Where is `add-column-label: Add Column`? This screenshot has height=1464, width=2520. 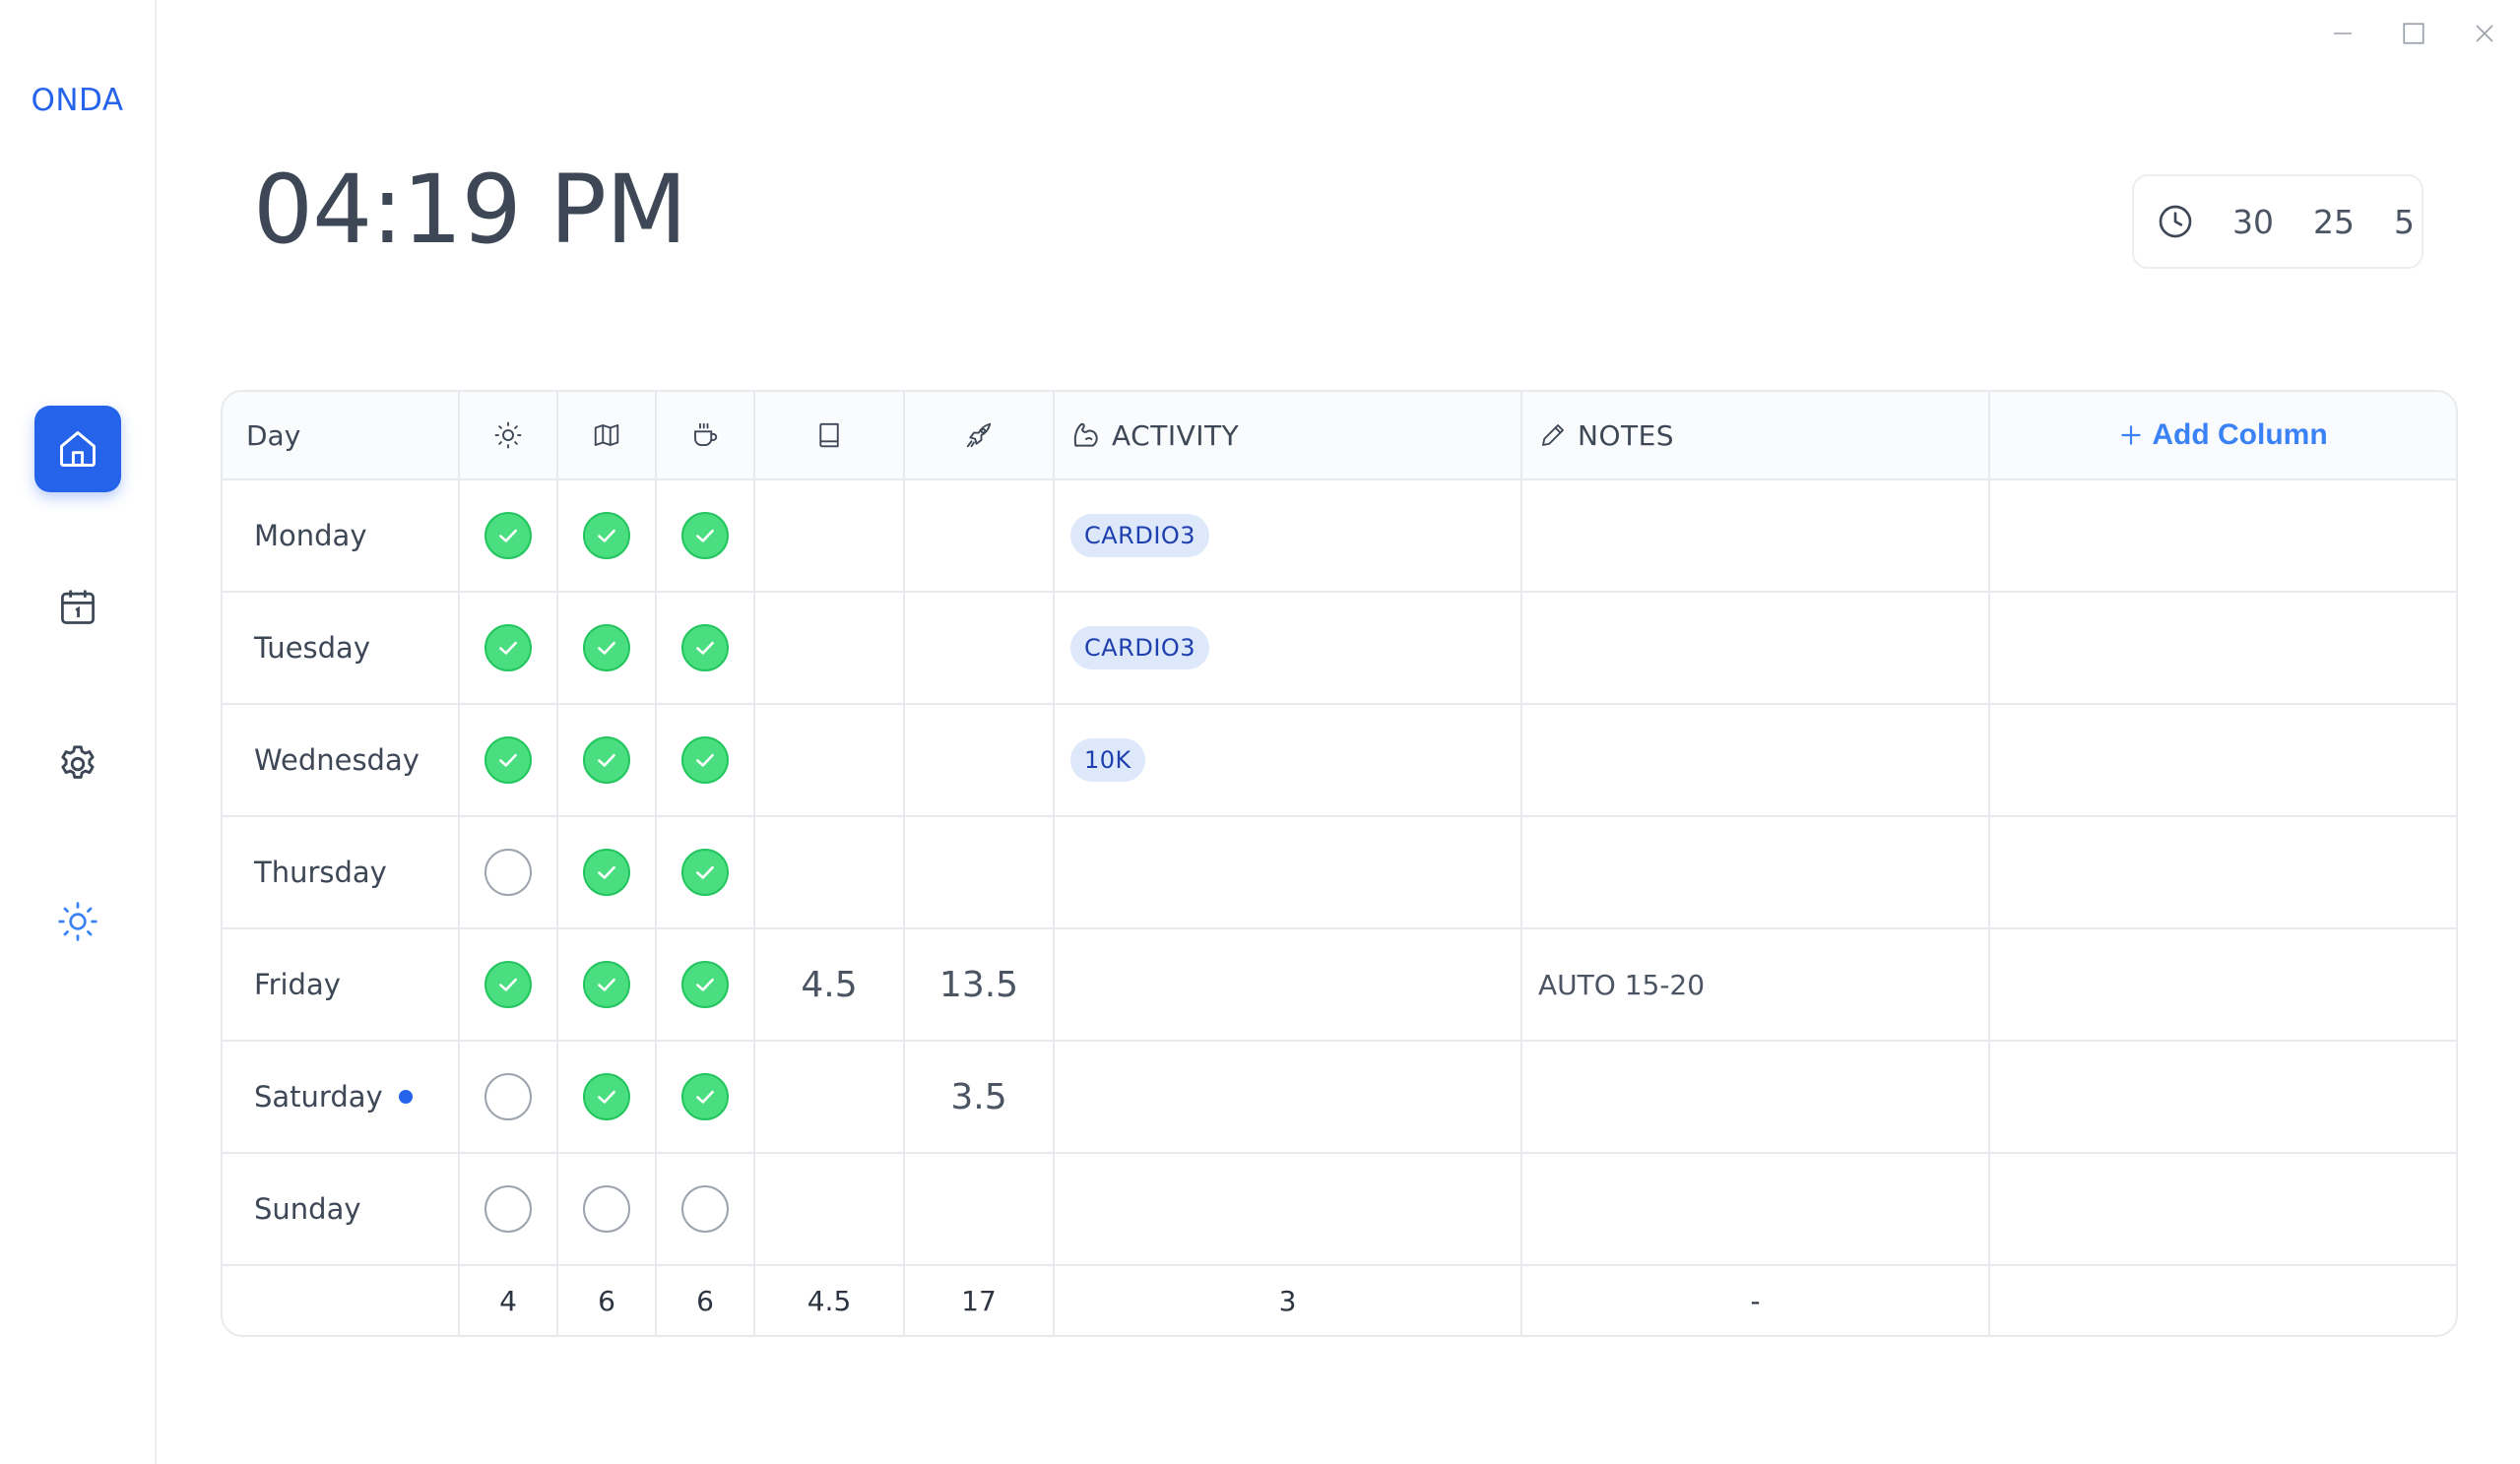 add-column-label: Add Column is located at coordinates (2240, 435).